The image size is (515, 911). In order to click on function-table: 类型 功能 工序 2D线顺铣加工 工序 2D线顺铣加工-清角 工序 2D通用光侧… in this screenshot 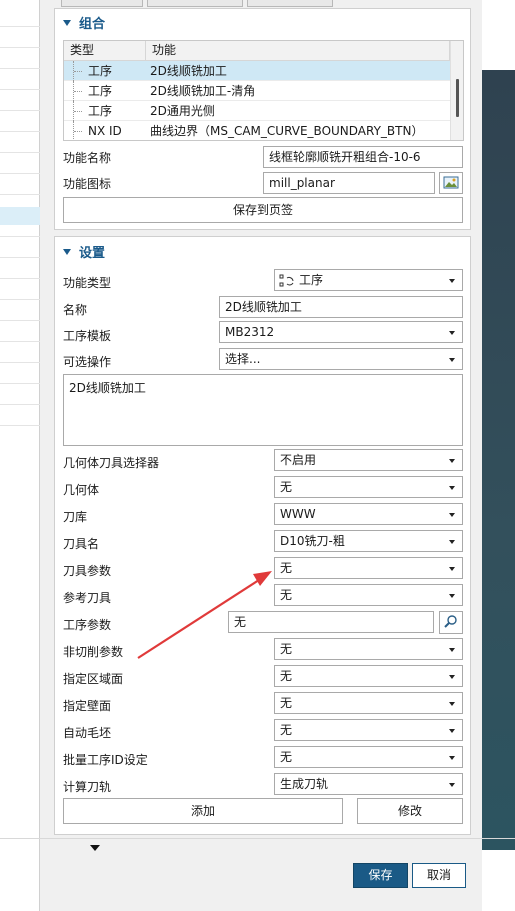, I will do `click(263, 90)`.